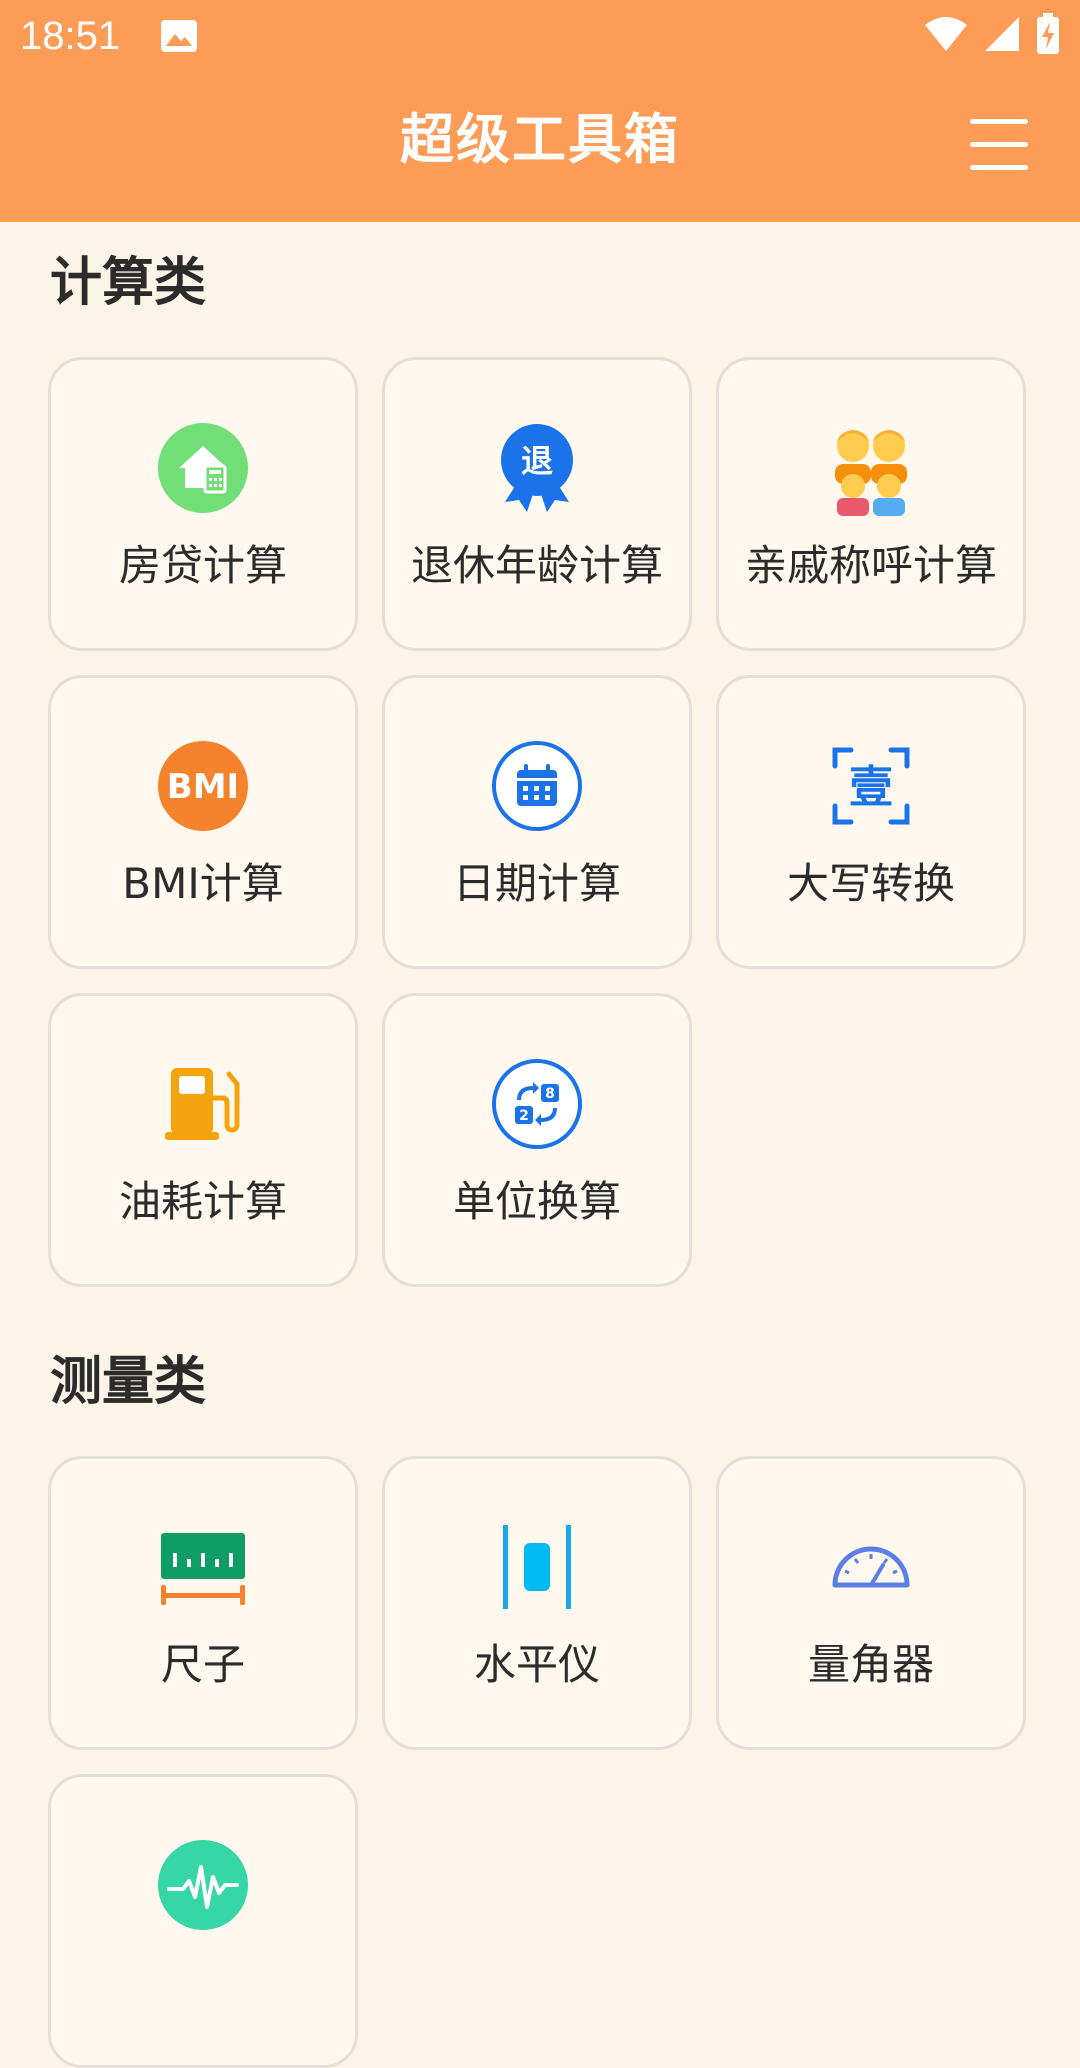 Image resolution: width=1080 pixels, height=2068 pixels. What do you see at coordinates (536, 883) in the screenshot?
I see `tool-label: 日期计算` at bounding box center [536, 883].